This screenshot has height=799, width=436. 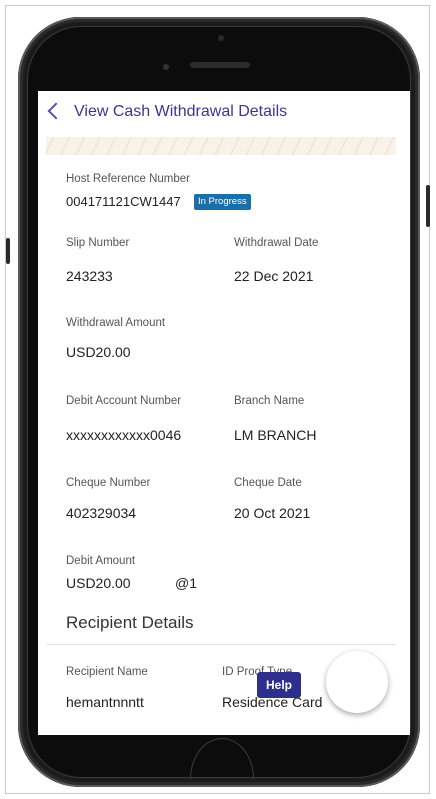 What do you see at coordinates (56, 111) in the screenshot?
I see `back-arrow-icon` at bounding box center [56, 111].